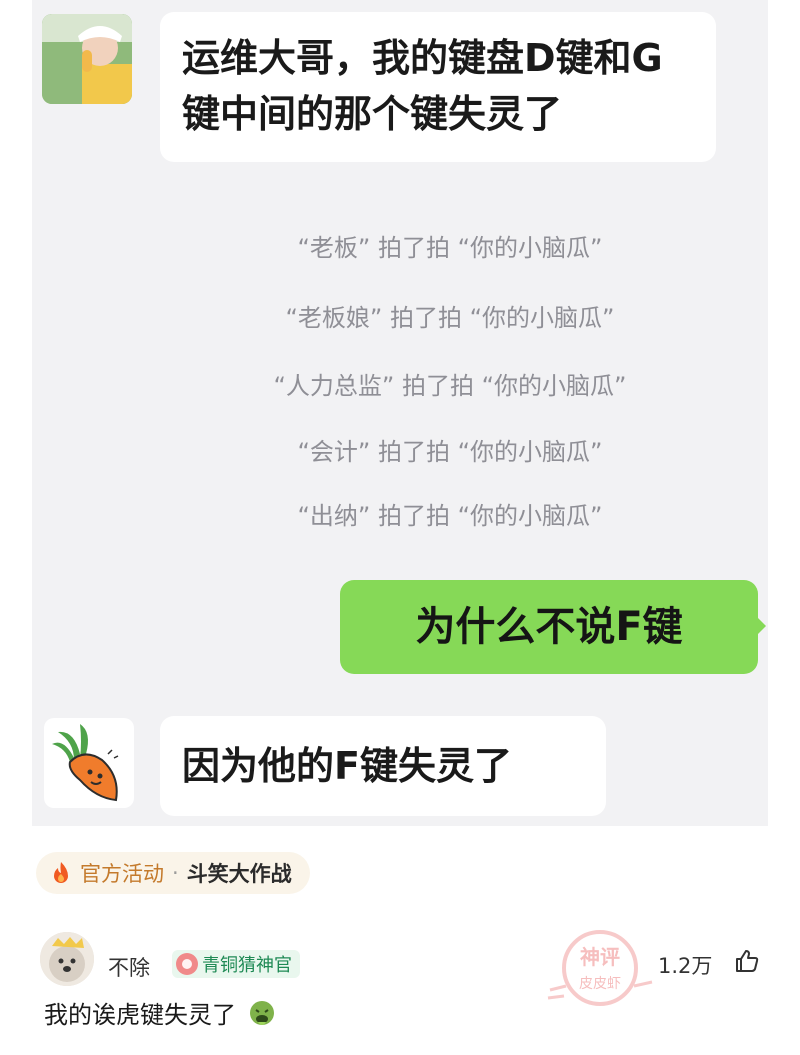  Describe the element at coordinates (600, 957) in the screenshot. I see `svg-text: 神评` at that location.